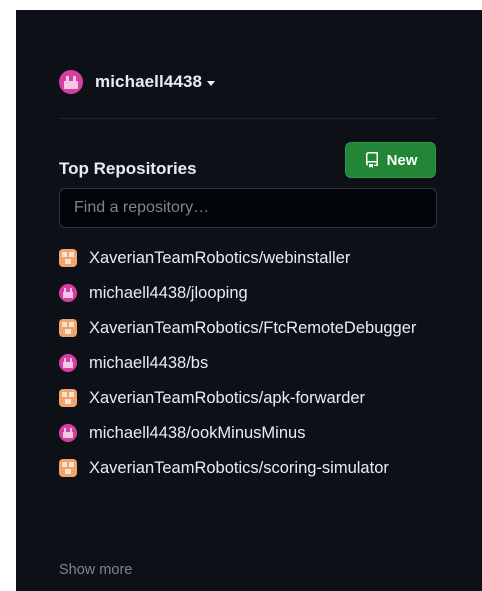 The image size is (482, 591). What do you see at coordinates (402, 160) in the screenshot?
I see `new-button-label: New` at bounding box center [402, 160].